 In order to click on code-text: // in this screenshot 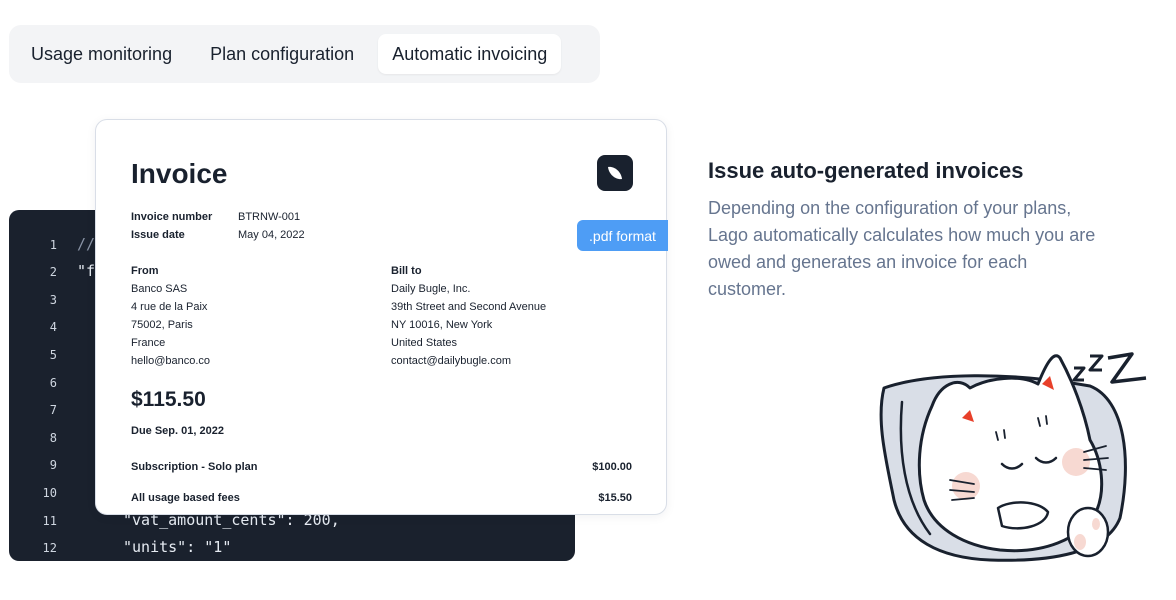, I will do `click(86, 244)`.